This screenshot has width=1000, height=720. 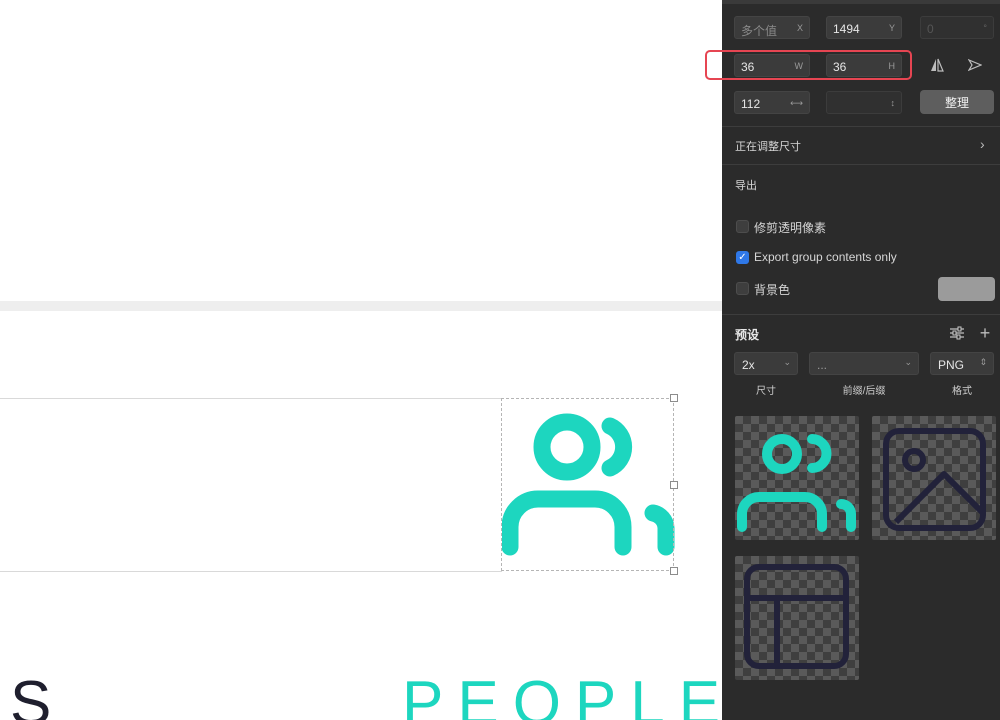 I want to click on layout-icon, so click(x=796, y=616).